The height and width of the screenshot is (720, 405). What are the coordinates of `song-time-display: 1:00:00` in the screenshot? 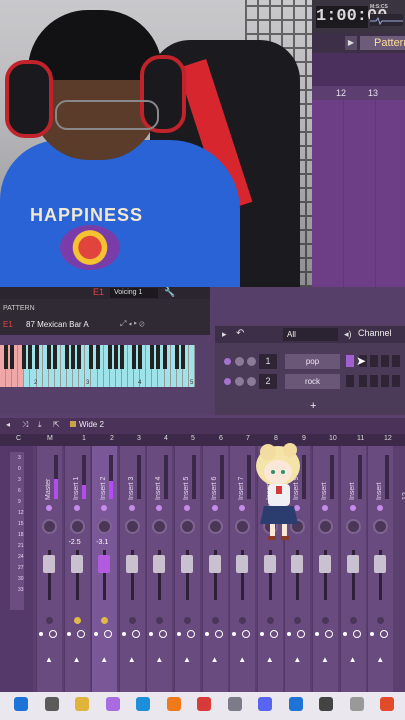 It's located at (351, 17).